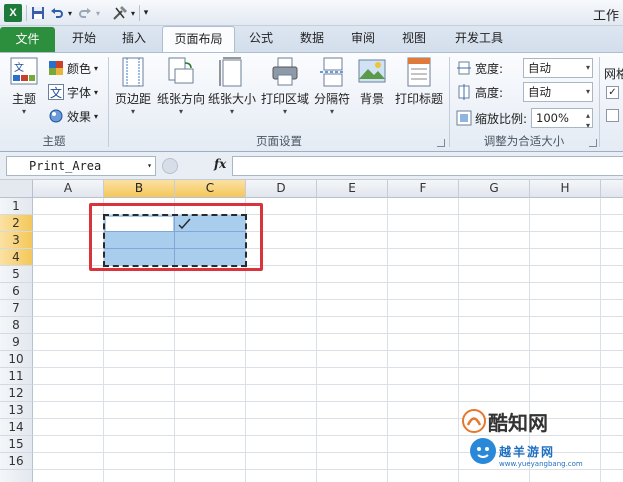  What do you see at coordinates (16, 240) in the screenshot?
I see `row-header-3: 3` at bounding box center [16, 240].